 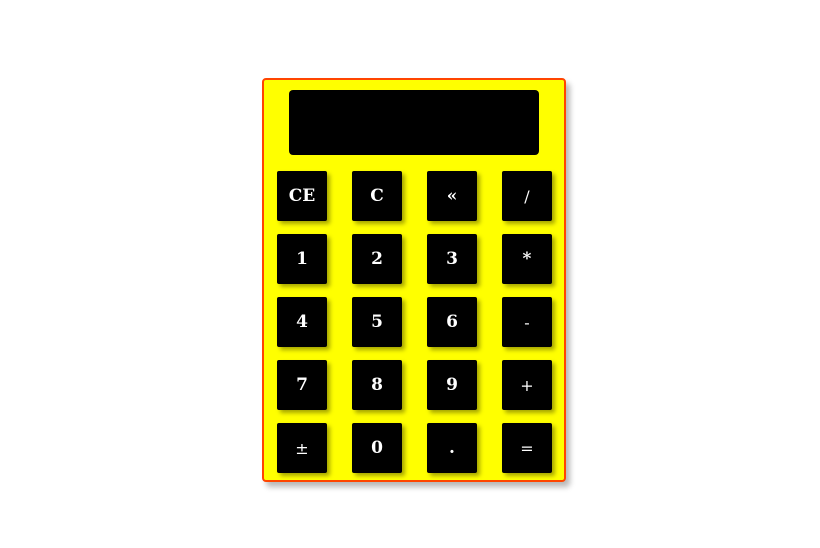 What do you see at coordinates (302, 385) in the screenshot?
I see `digit-7-button: 7` at bounding box center [302, 385].